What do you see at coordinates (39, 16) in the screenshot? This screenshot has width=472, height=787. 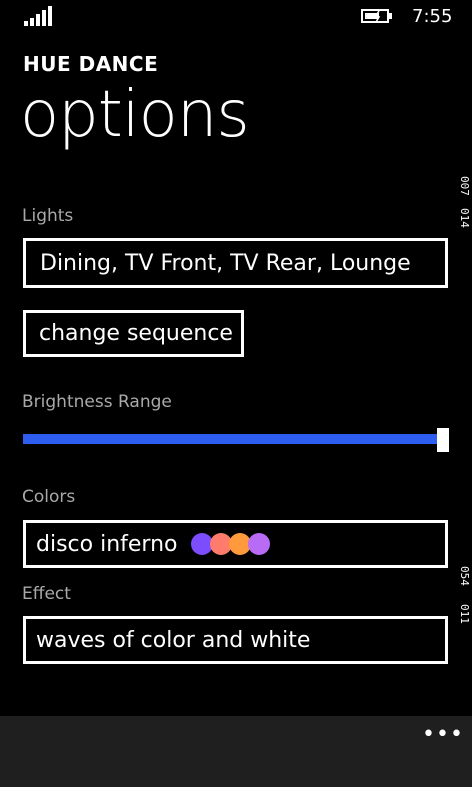 I see `signal-strength-icon` at bounding box center [39, 16].